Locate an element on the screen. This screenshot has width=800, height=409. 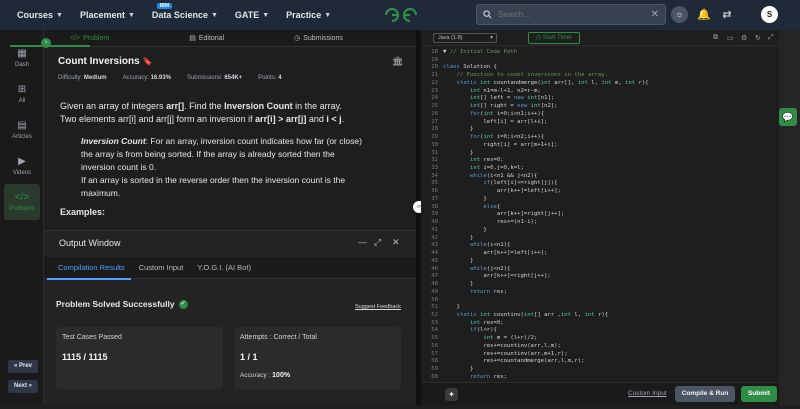
code-text: int res=0; is located at coordinates (486, 160).